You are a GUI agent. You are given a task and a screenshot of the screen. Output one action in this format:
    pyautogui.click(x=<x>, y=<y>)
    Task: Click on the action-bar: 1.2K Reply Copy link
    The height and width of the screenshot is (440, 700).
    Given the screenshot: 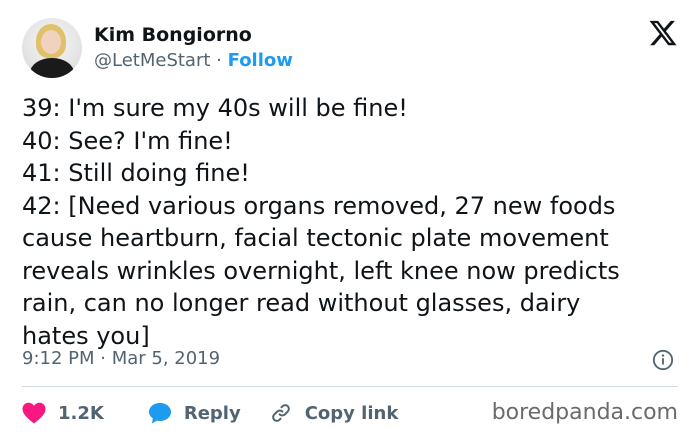 What is the action you would take?
    pyautogui.click(x=210, y=413)
    